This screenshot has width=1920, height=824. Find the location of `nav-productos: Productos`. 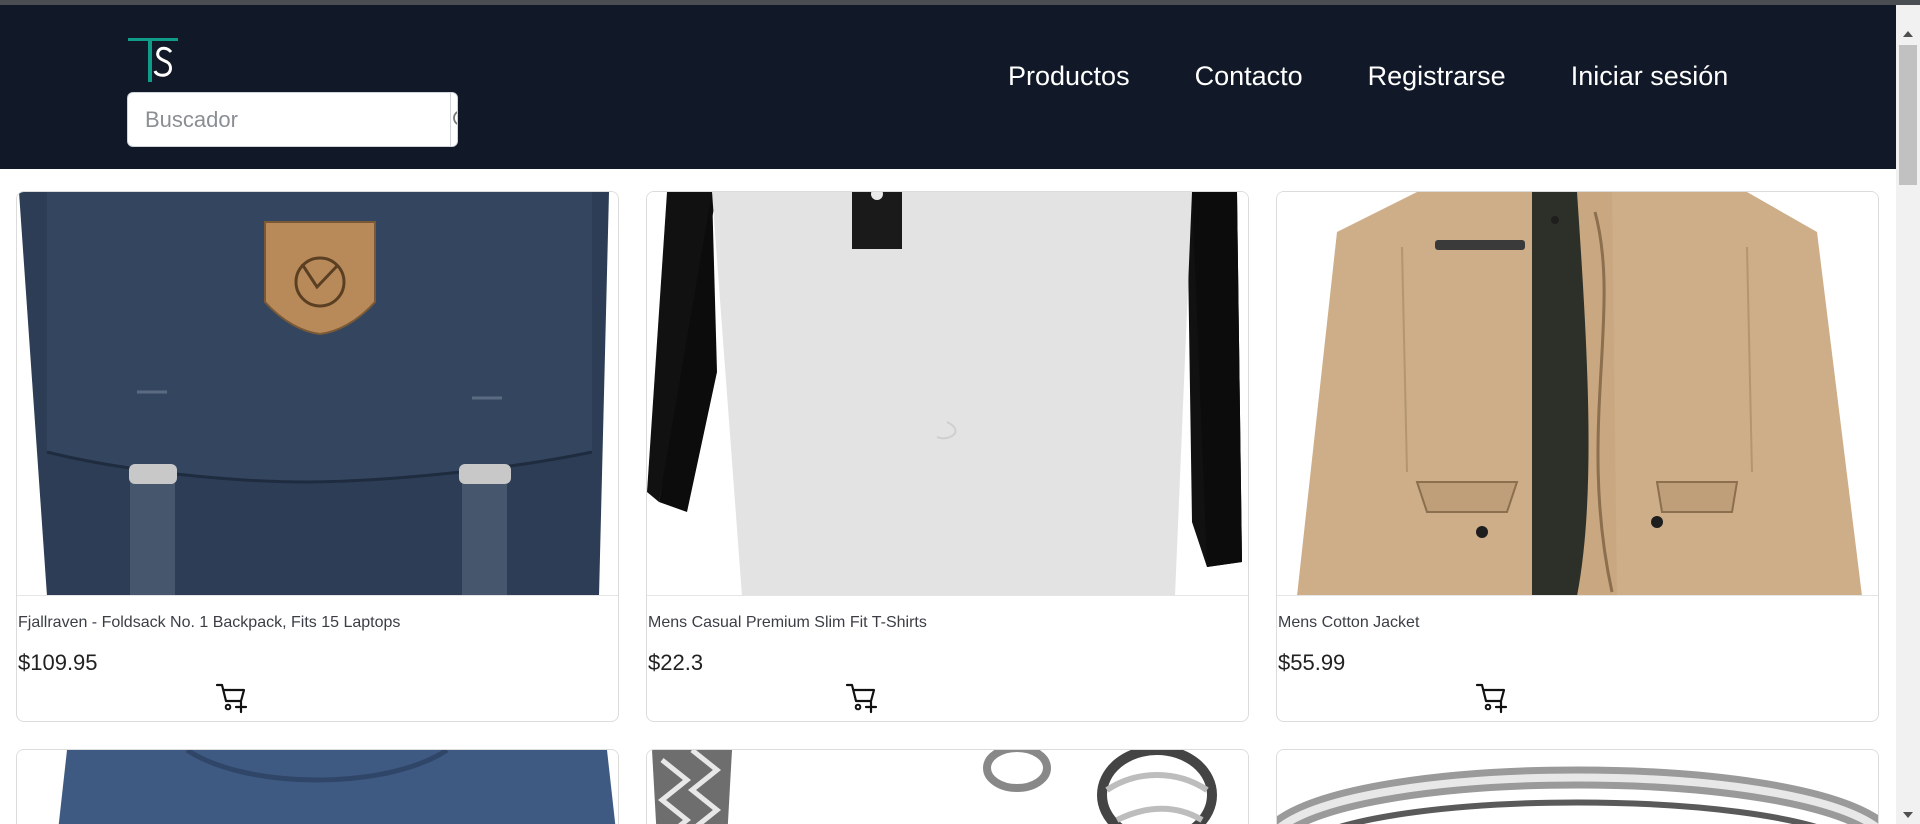

nav-productos: Productos is located at coordinates (1069, 76).